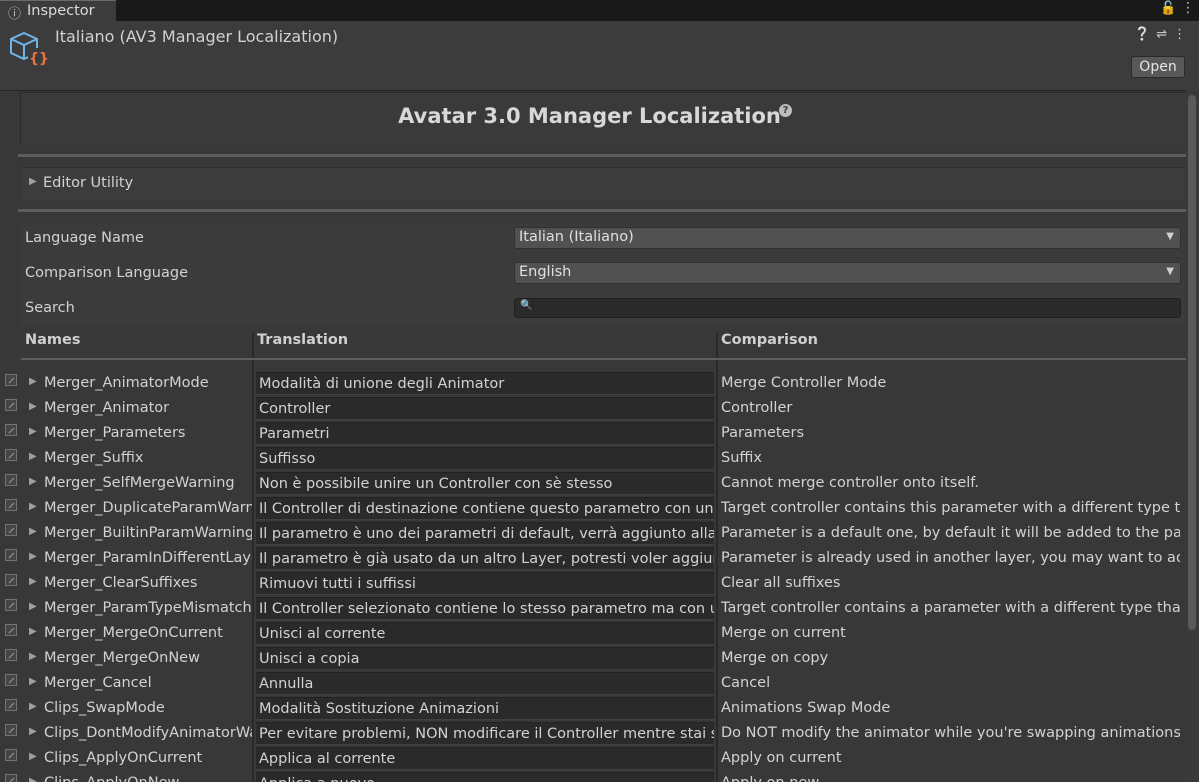 The height and width of the screenshot is (782, 1199). What do you see at coordinates (485, 708) in the screenshot?
I see `translation-field: Modalità Sostituzione Animazioni` at bounding box center [485, 708].